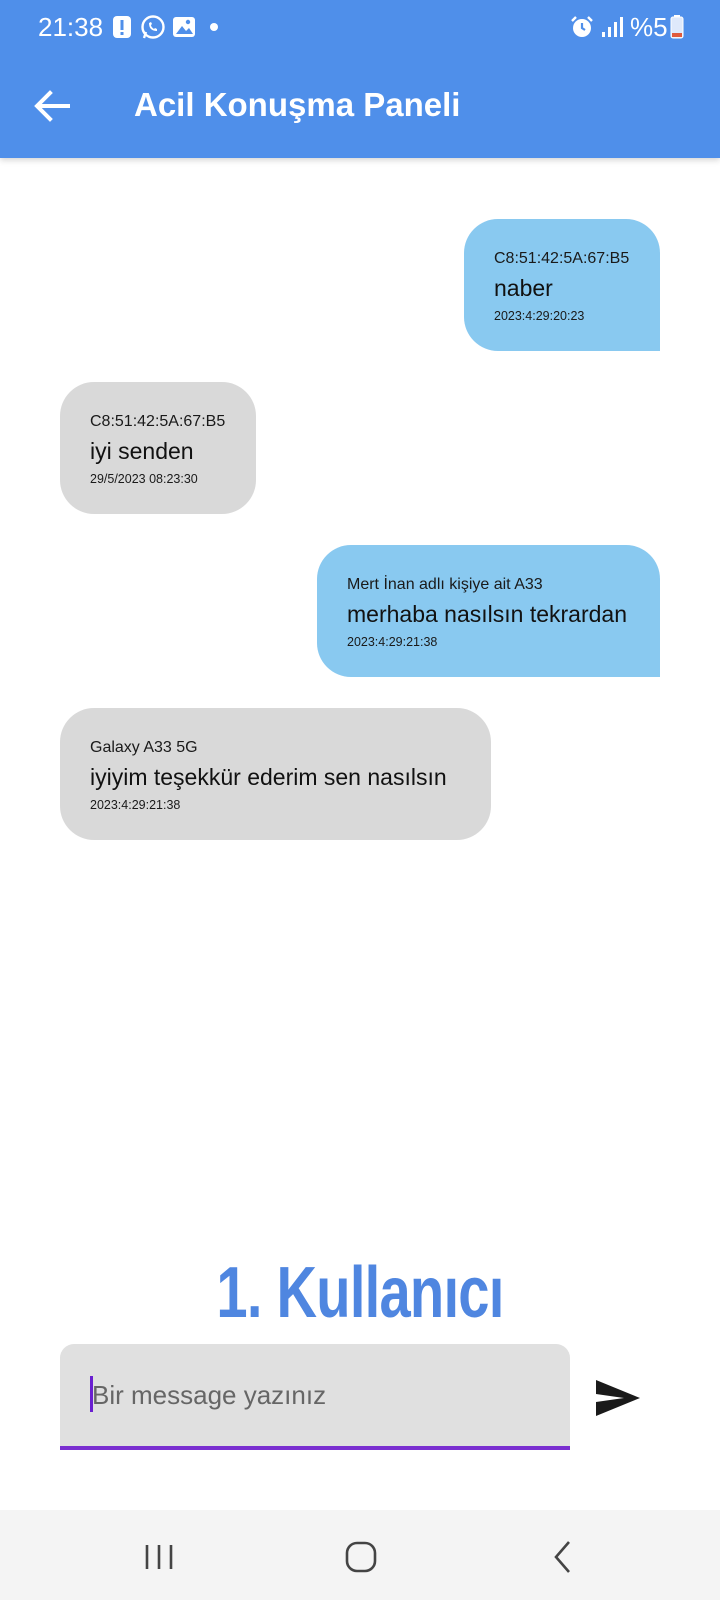  I want to click on message-text: iyiyim teşekkür ederim sen nasılsın, so click(268, 777).